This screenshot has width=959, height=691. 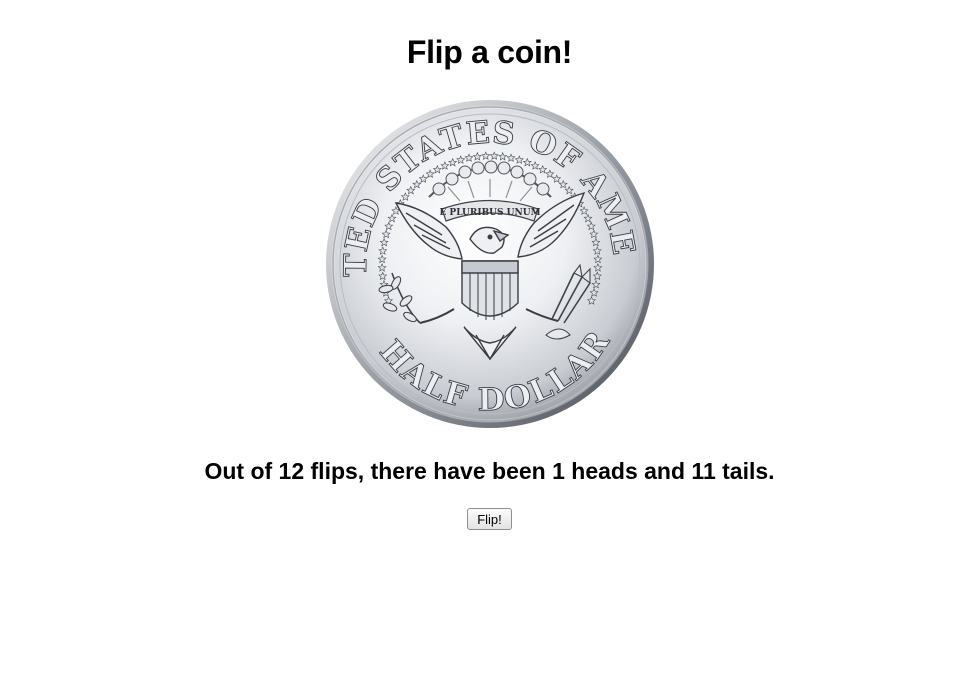 I want to click on flip-button: Flip!, so click(x=489, y=519).